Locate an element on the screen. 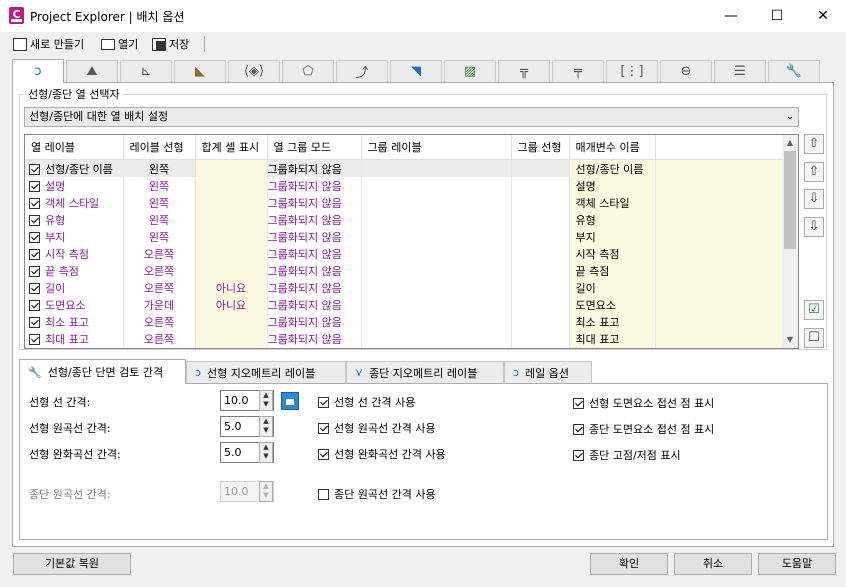  cell-label: 끝 측점 is located at coordinates (74, 270).